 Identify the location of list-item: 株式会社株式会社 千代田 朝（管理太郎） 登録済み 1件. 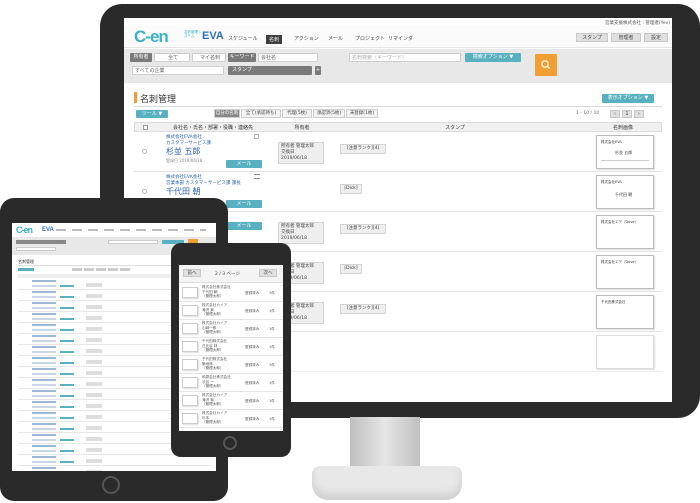
(231, 293).